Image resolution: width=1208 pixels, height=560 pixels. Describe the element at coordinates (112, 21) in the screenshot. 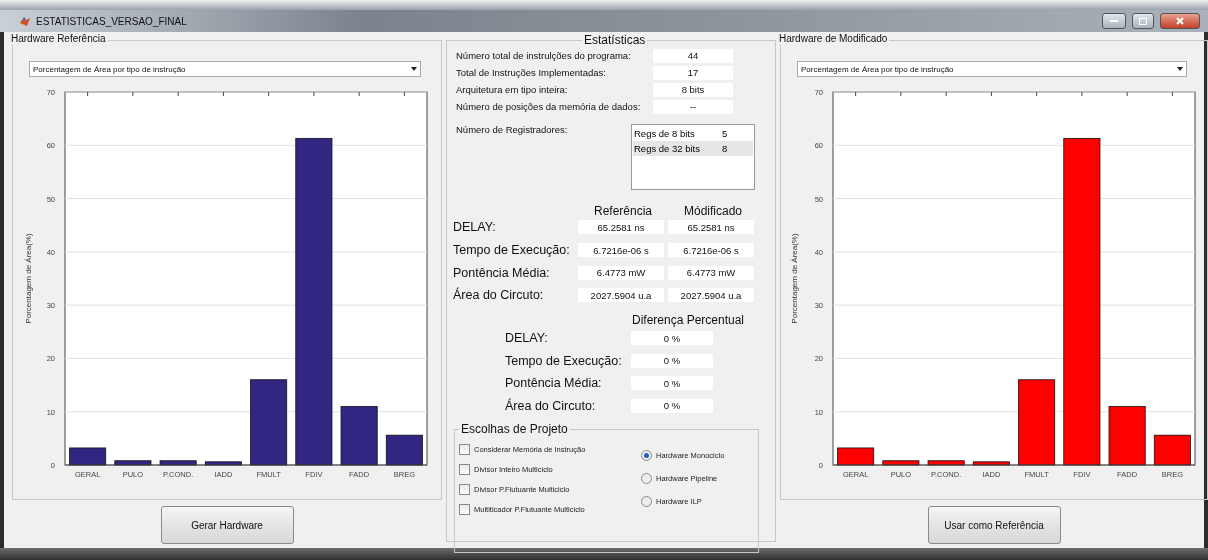

I see `window-title: ESTATISTICAS_VERSAO_FINAL` at that location.